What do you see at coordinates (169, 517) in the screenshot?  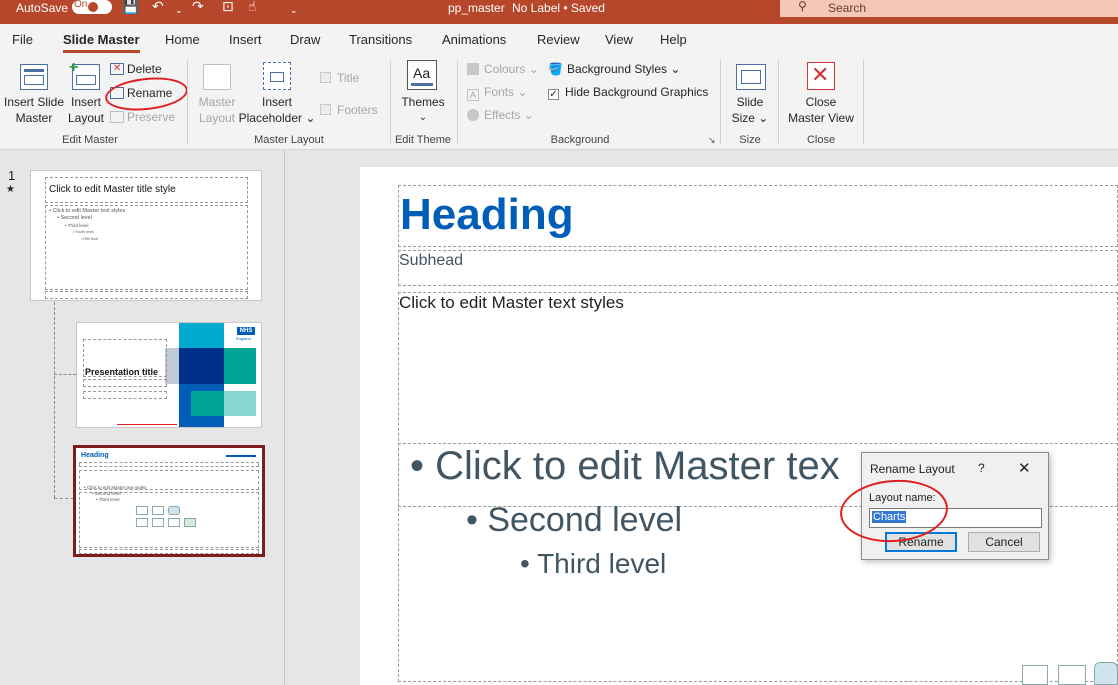 I see `chart-placeholder-icons` at bounding box center [169, 517].